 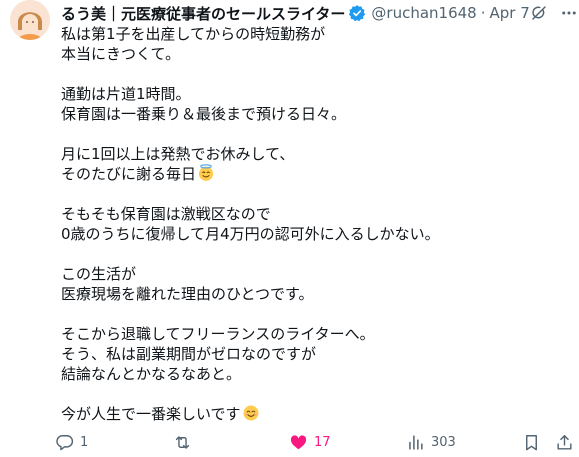 I want to click on smiling-face-with-halo-icon, so click(x=206, y=173).